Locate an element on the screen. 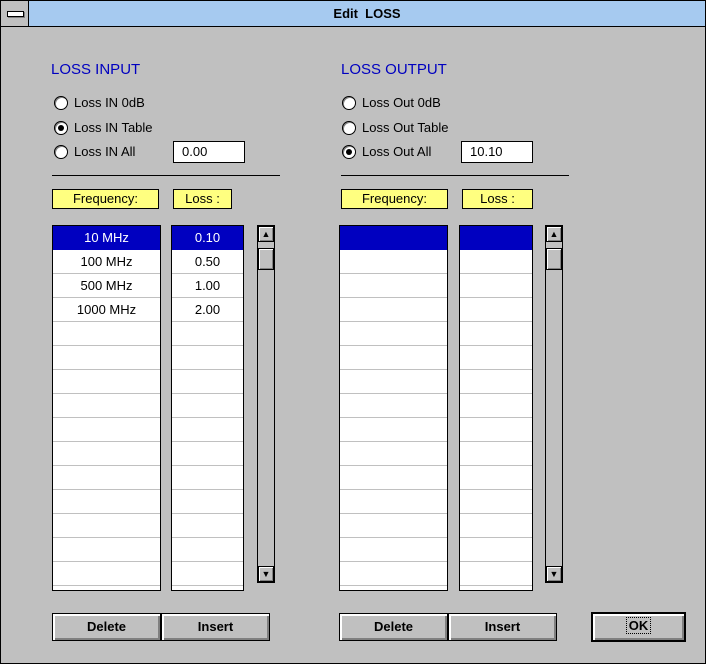 This screenshot has height=664, width=706. ok-button: OK is located at coordinates (638, 627).